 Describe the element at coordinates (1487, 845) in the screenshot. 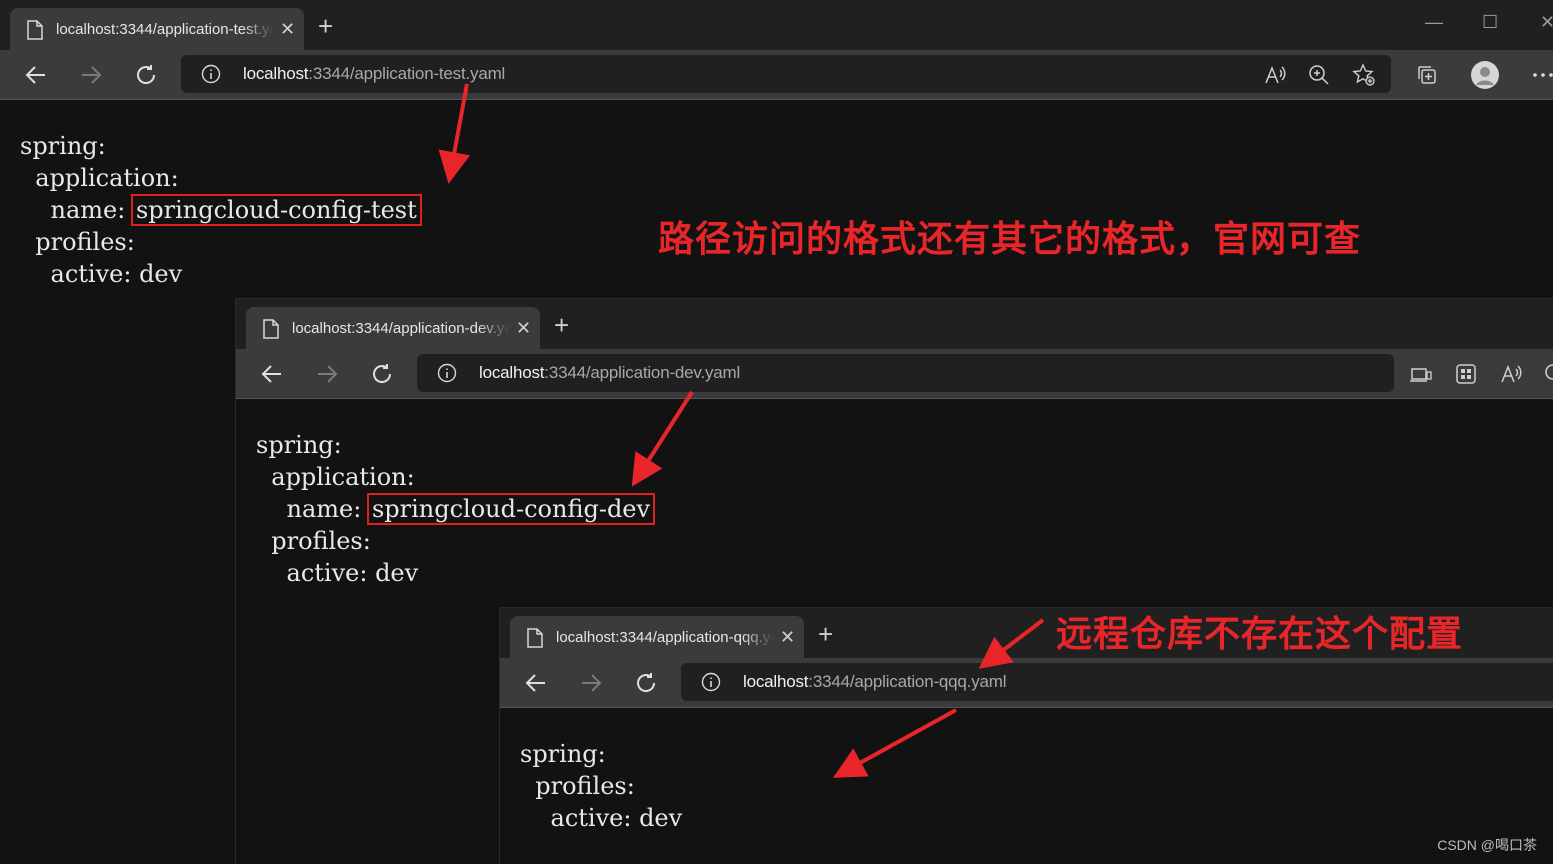

I see `watermark: CSDN @喝口茶` at that location.